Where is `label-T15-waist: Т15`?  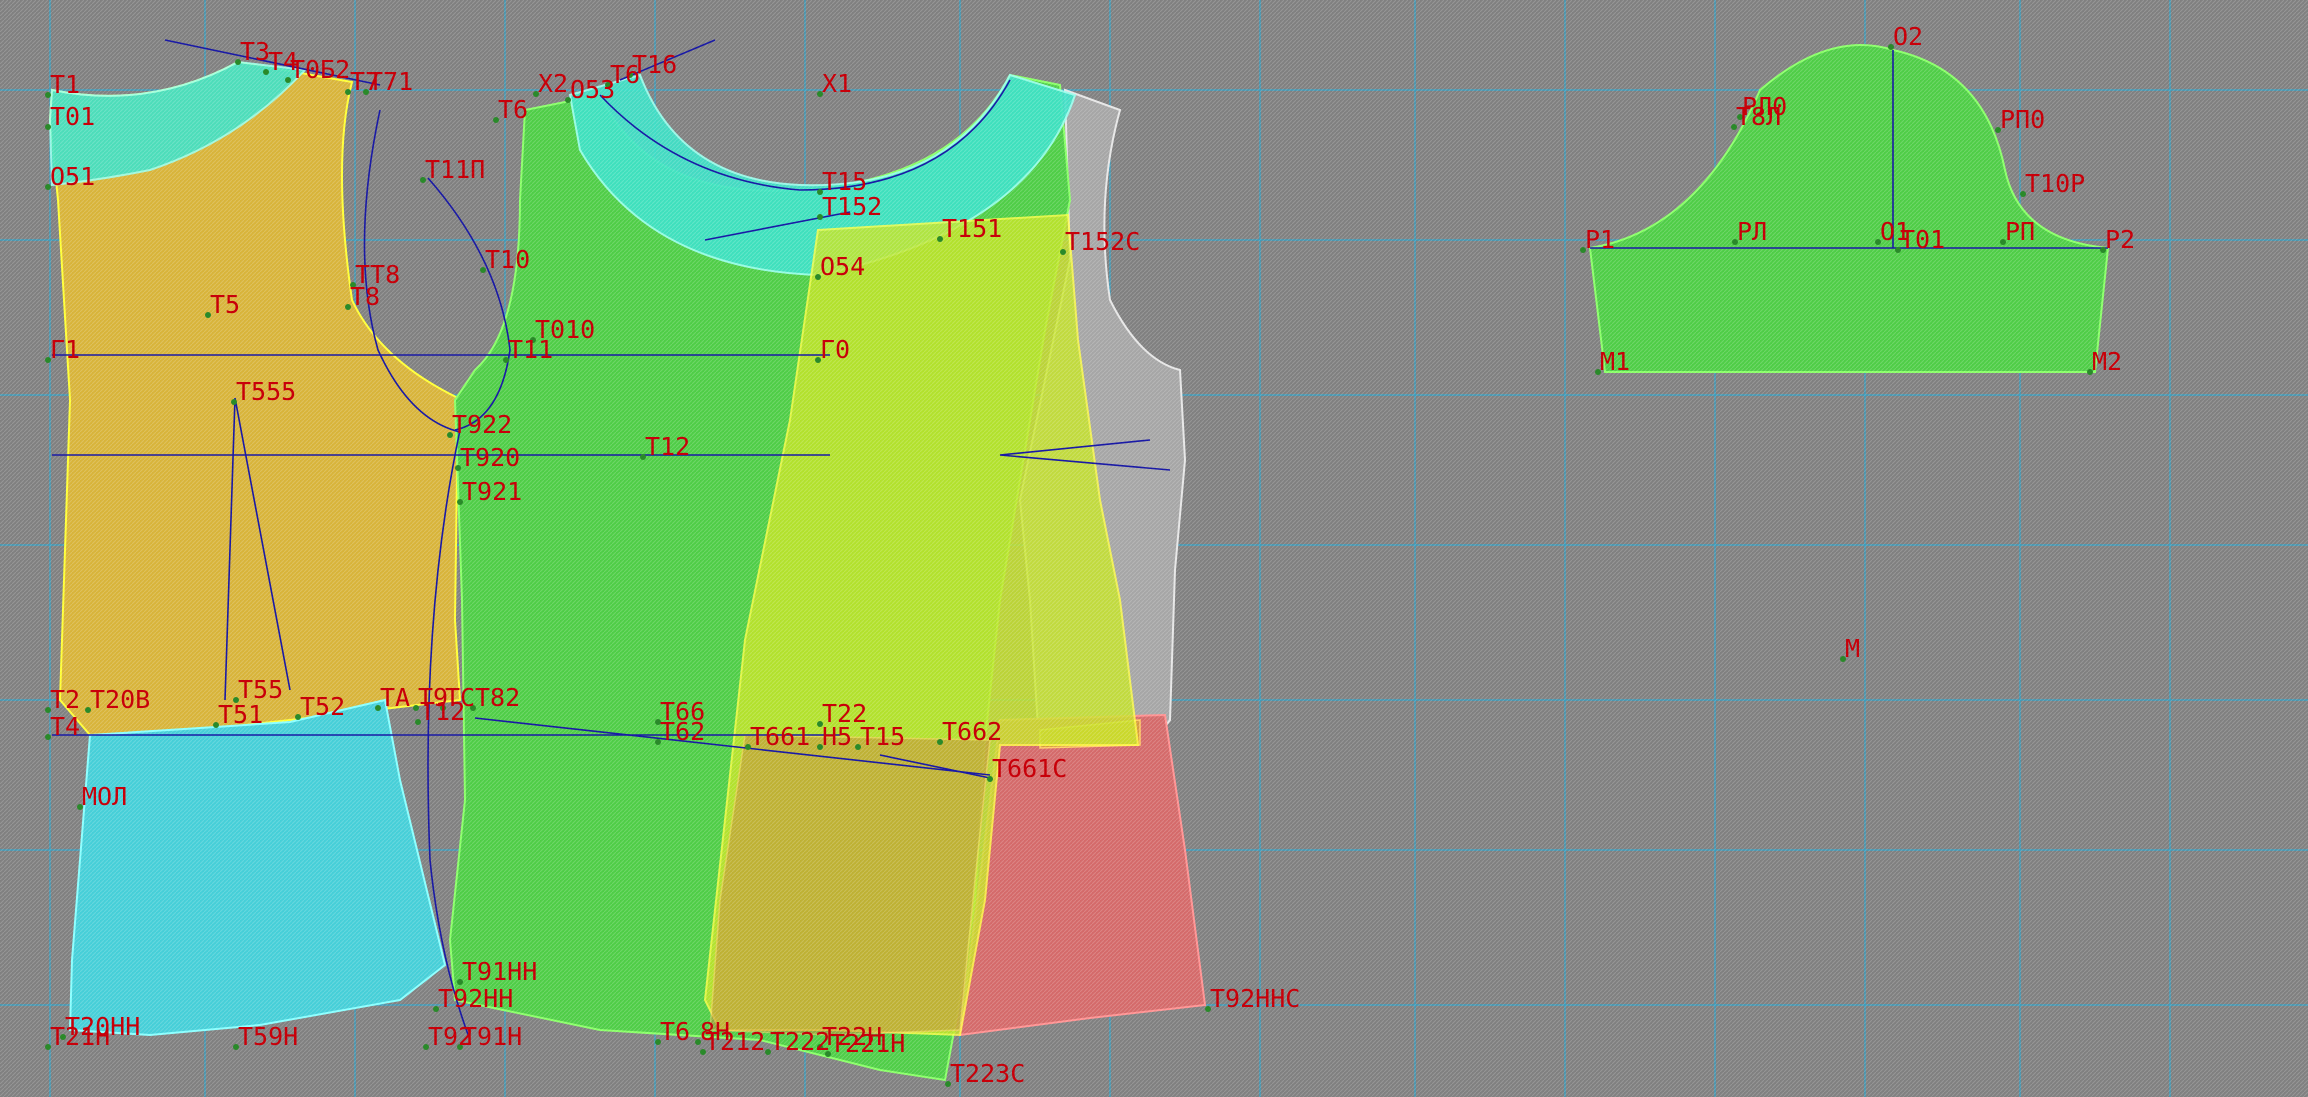 label-T15-waist: Т15 is located at coordinates (882, 736).